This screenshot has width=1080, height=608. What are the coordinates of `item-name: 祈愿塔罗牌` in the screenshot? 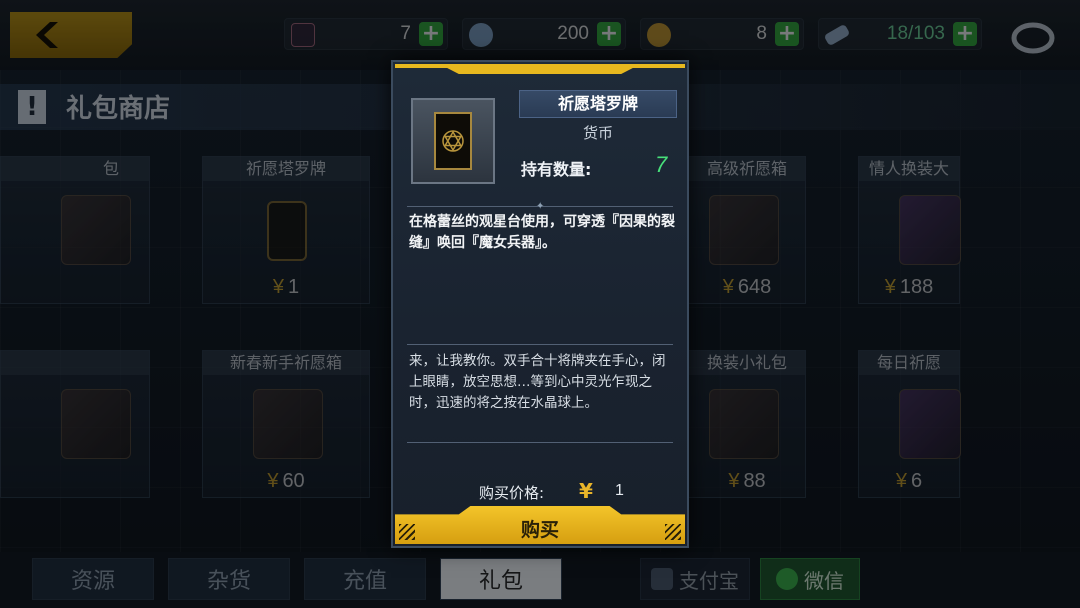 It's located at (598, 104).